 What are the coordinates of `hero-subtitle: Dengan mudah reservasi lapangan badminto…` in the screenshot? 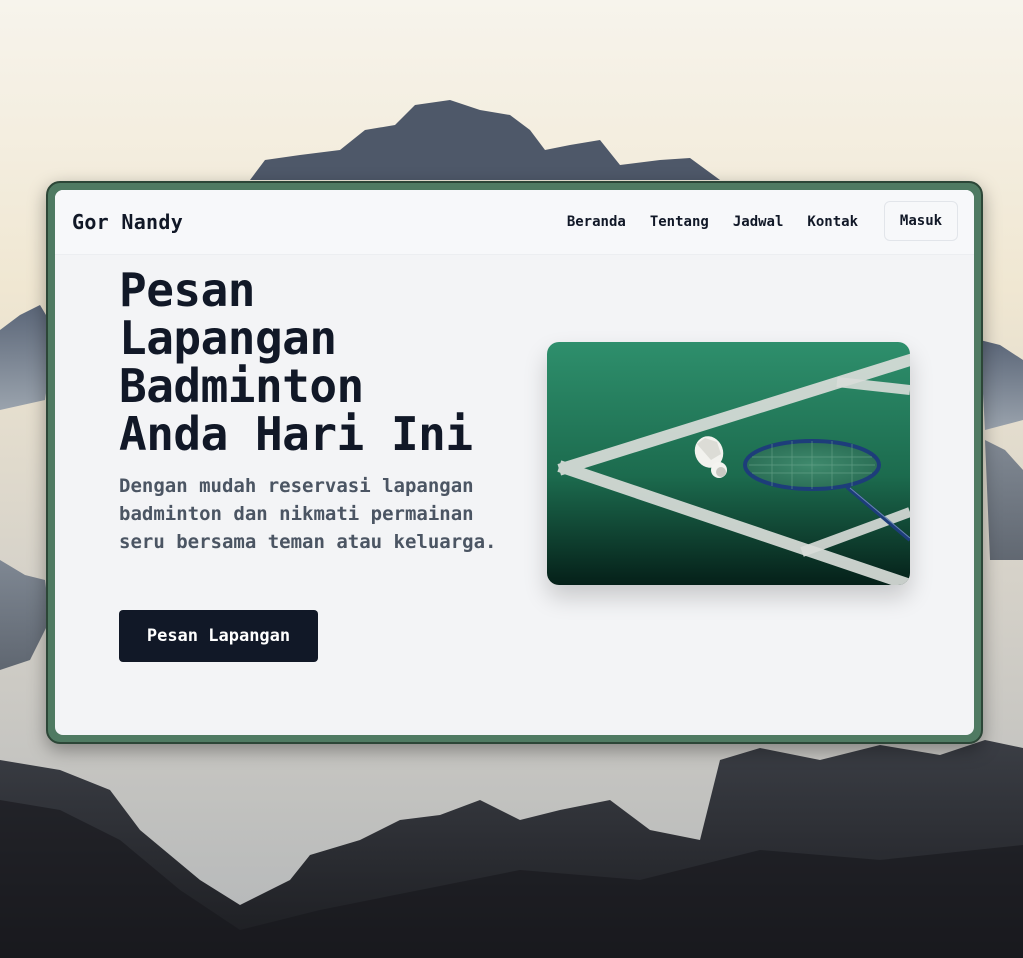 It's located at (308, 514).